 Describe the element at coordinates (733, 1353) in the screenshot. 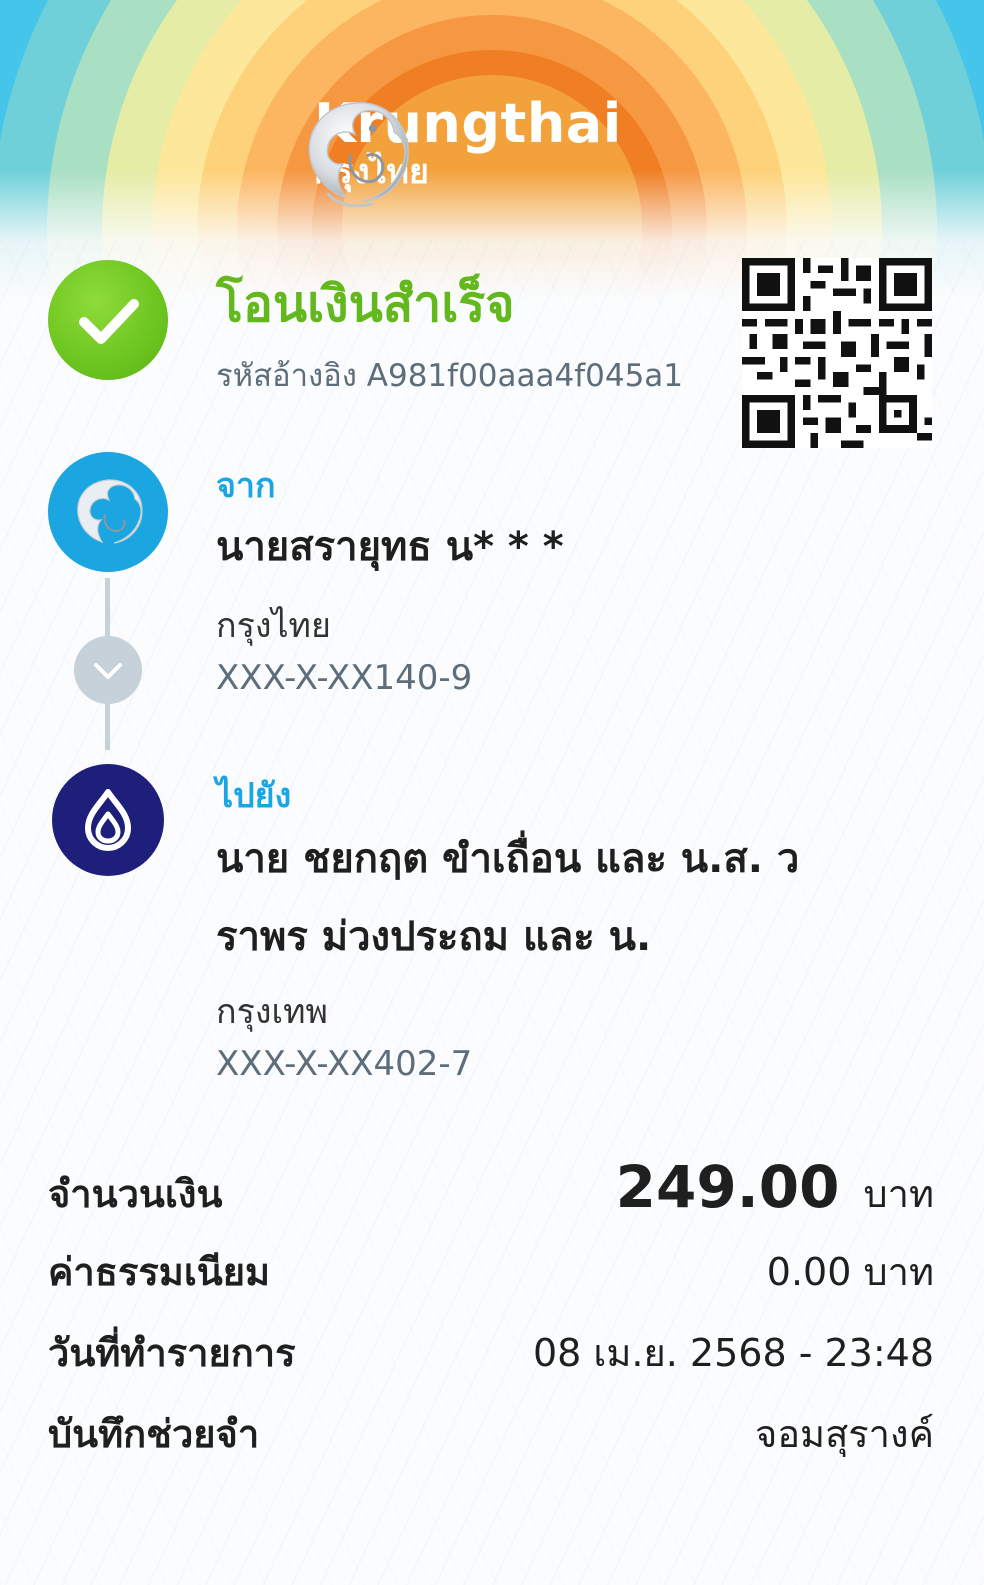

I see `date-value: 08 เม.ย. 2568 - 23:48` at that location.